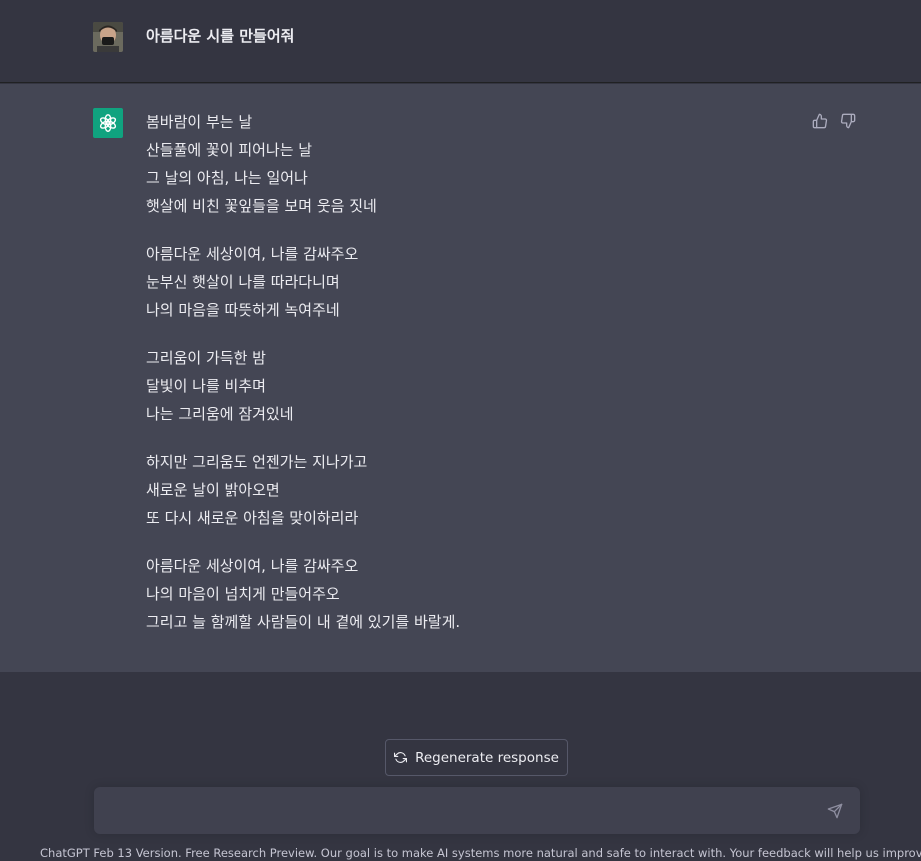  What do you see at coordinates (466, 386) in the screenshot?
I see `poem-stanza: 그리움이 가득한 밤 달빛이 나를 비추며 나는 그리움에 잠겨있네` at bounding box center [466, 386].